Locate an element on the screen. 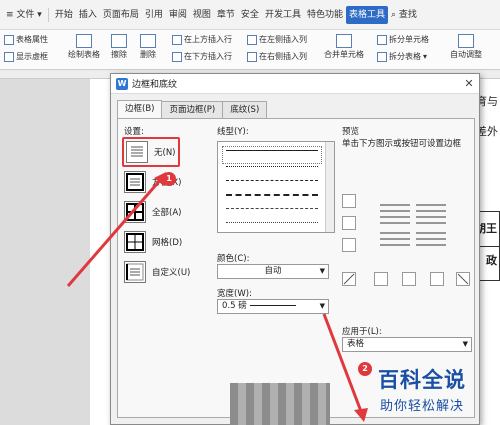 The height and width of the screenshot is (425, 500). line-style-list is located at coordinates (276, 187).